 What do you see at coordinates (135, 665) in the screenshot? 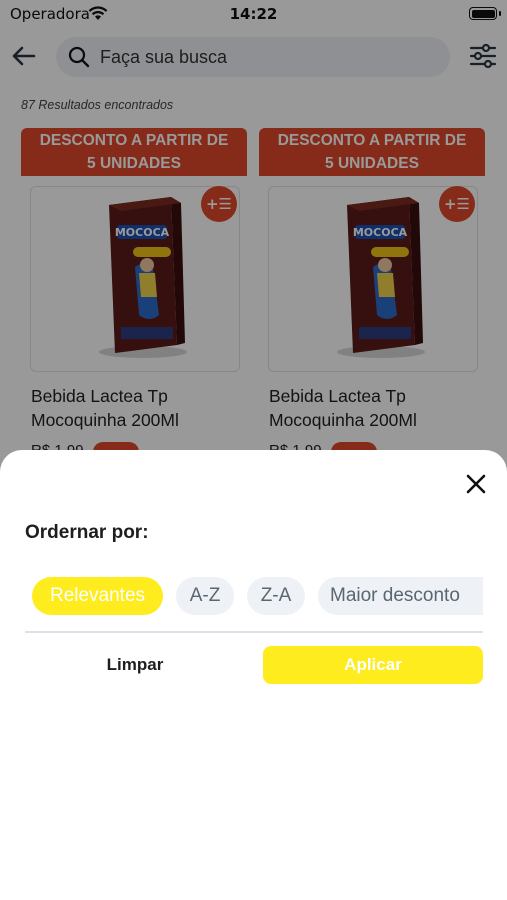
I see `clear-button: Limpar` at bounding box center [135, 665].